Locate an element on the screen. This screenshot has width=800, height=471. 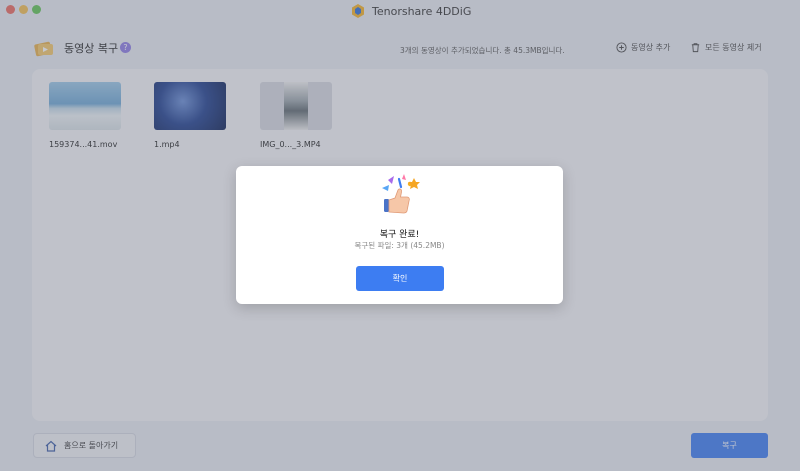
dialog-subtitle: 복구된 파일: 3개 (45.2MB) is located at coordinates (399, 245).